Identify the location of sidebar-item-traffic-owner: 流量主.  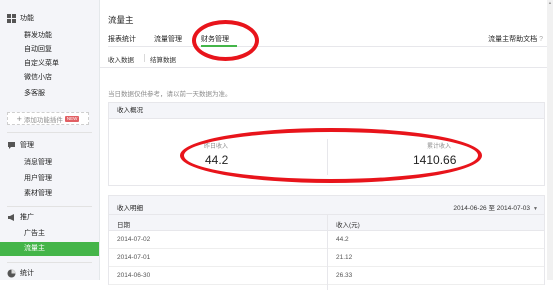
(49, 249).